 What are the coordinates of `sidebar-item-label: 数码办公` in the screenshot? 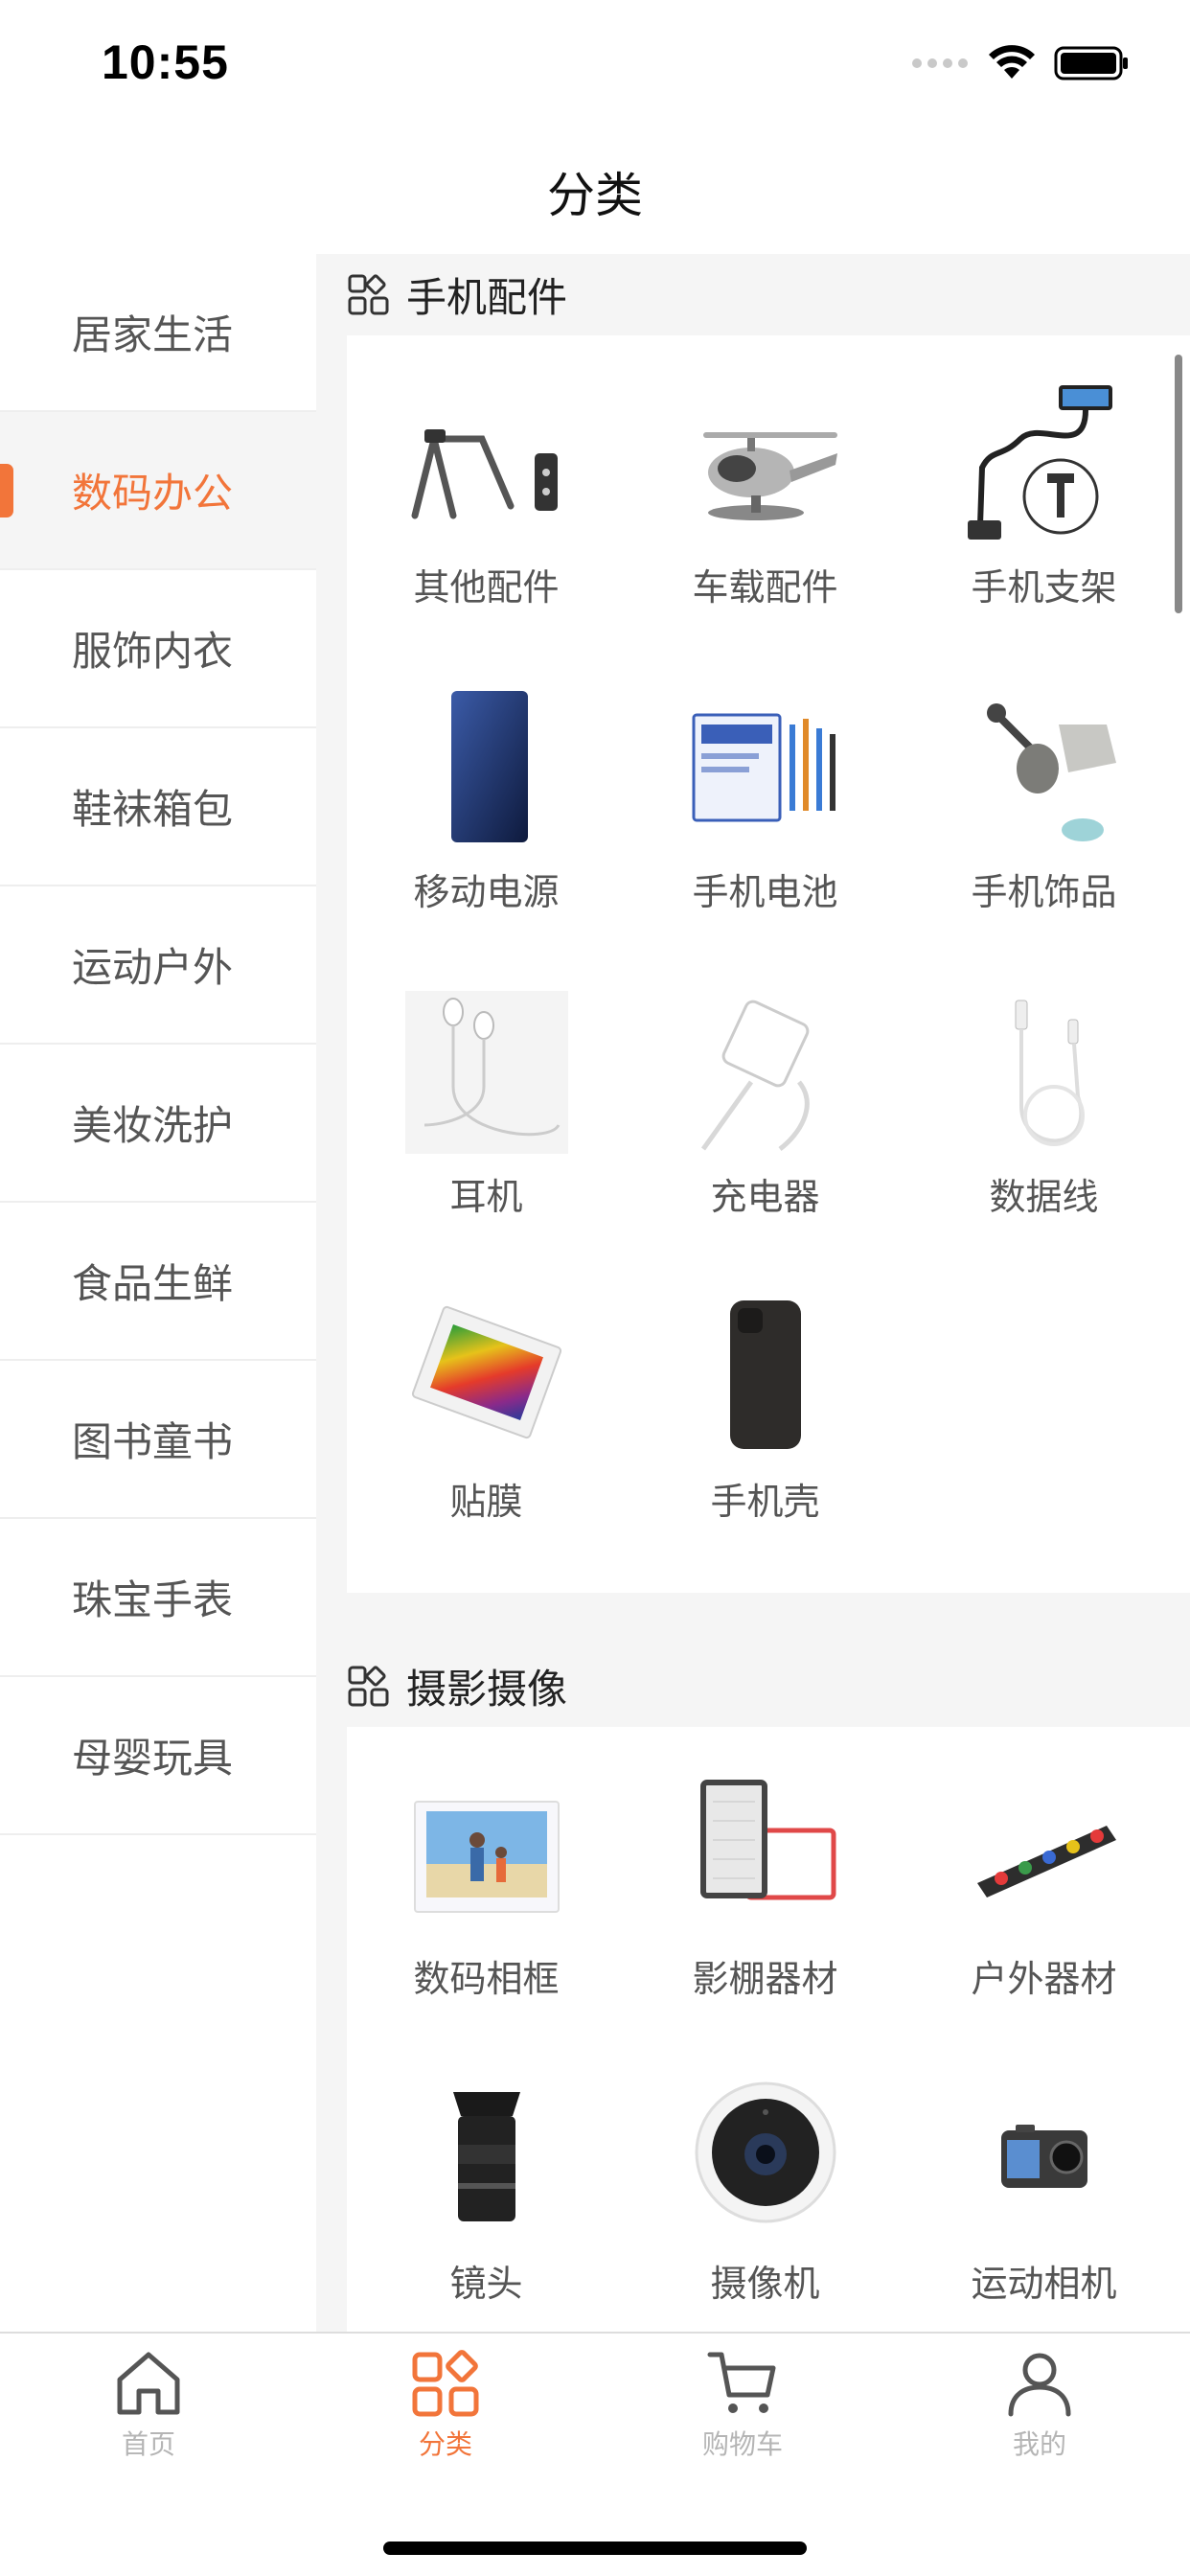 It's located at (153, 493).